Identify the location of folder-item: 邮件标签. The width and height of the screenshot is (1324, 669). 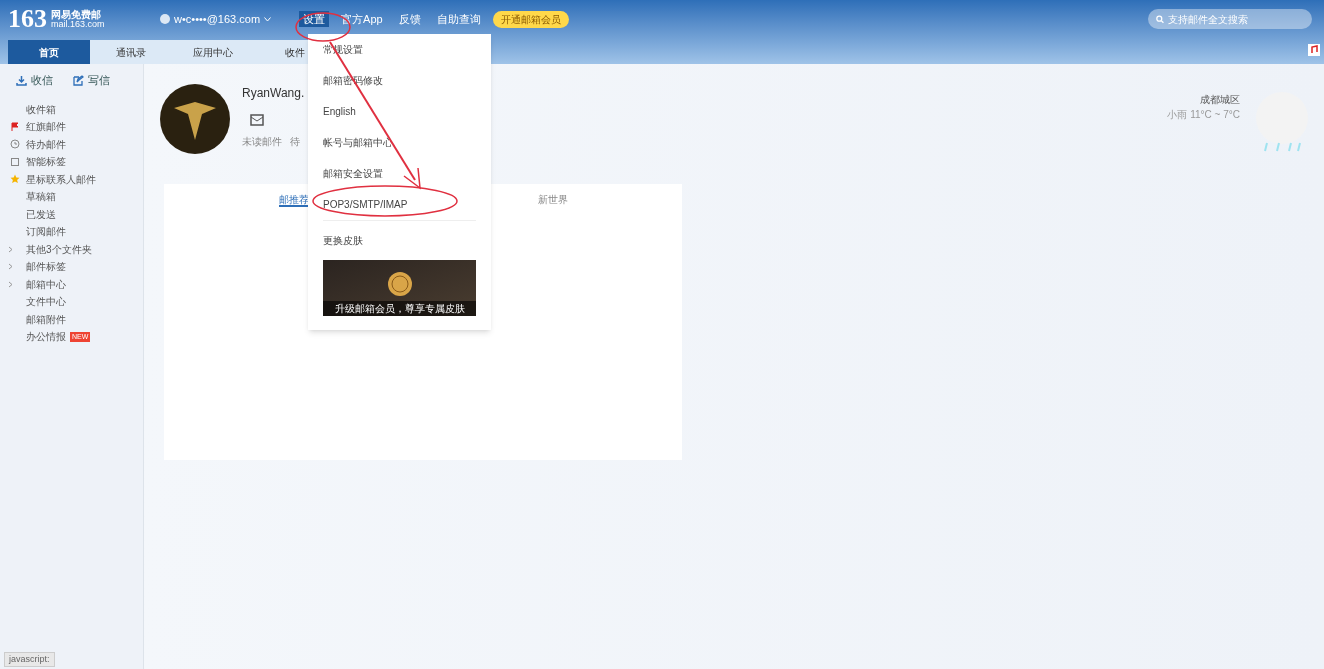
(46, 267).